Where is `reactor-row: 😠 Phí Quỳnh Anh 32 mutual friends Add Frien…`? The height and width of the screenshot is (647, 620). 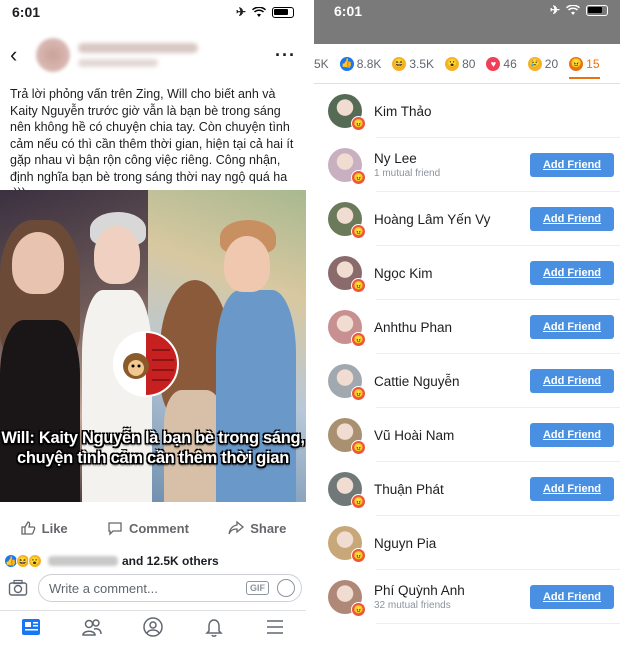
reactor-row: 😠 Phí Quỳnh Anh 32 mutual friends Add Frien… is located at coordinates (467, 597).